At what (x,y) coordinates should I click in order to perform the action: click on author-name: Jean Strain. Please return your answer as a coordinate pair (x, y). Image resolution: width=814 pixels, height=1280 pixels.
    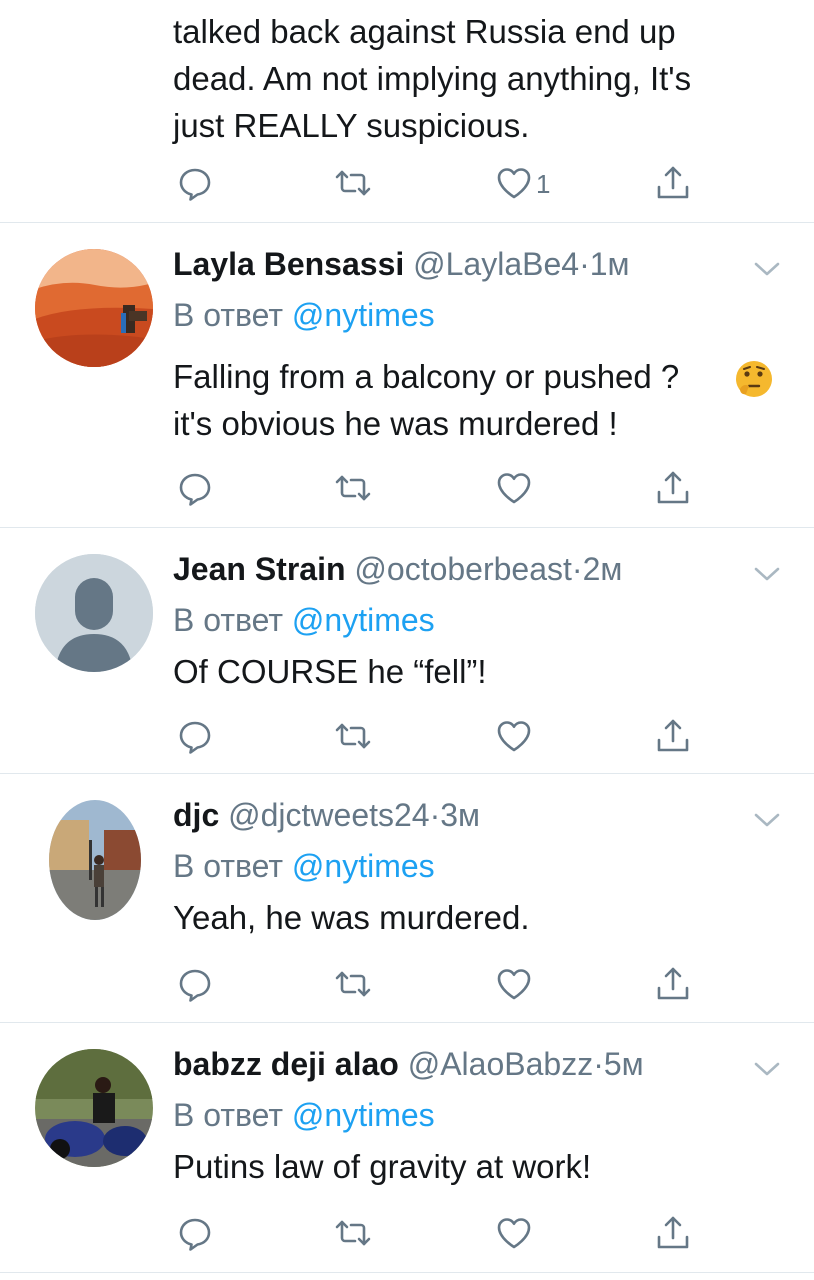
    Looking at the image, I should click on (259, 569).